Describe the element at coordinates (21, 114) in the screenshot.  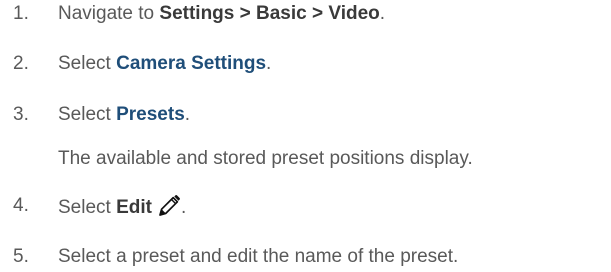
I see `step-number: 3.` at that location.